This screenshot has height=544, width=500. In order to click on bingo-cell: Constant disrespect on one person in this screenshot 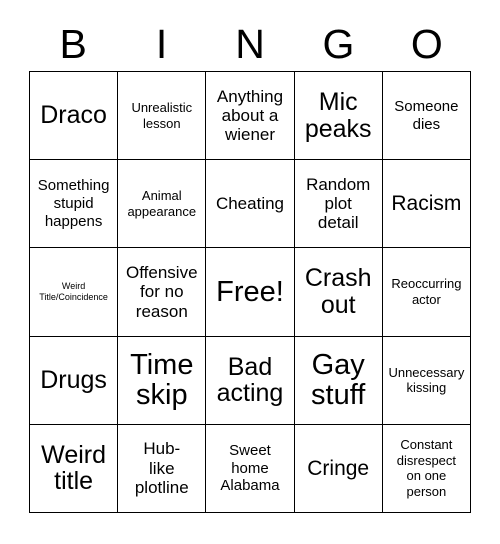, I will do `click(426, 468)`.